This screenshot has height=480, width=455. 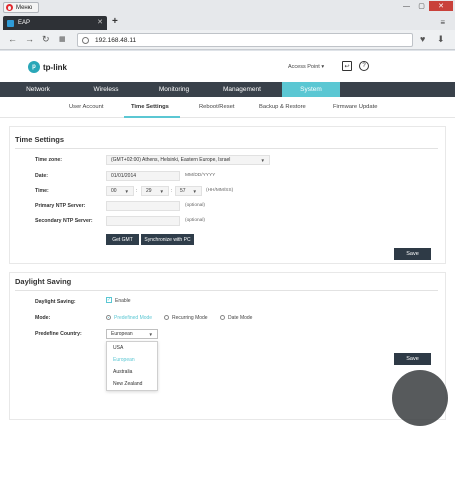 I want to click on browser-tab-eap: EAP ✕, so click(x=55, y=23).